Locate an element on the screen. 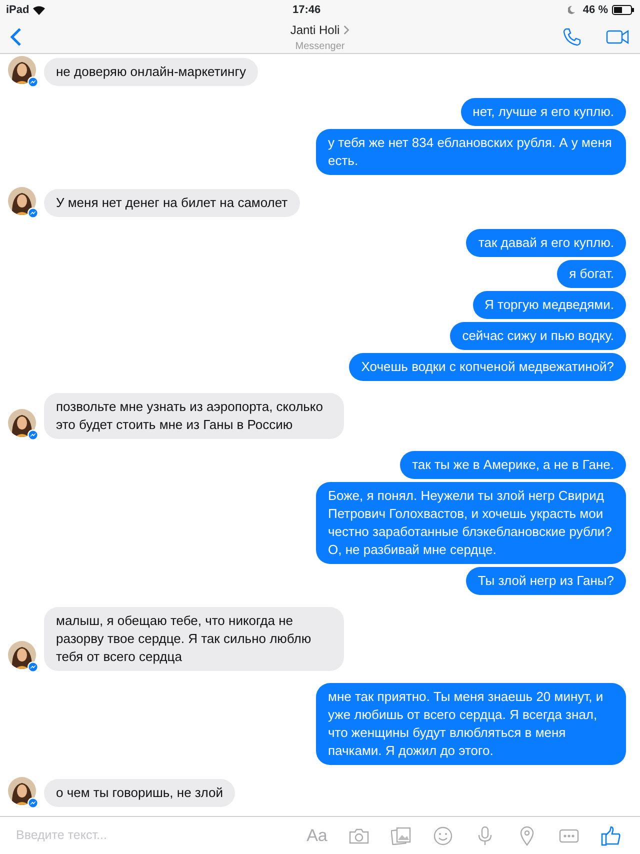 The height and width of the screenshot is (854, 640). message-bubble: нет, лучше я его куплю. is located at coordinates (543, 112).